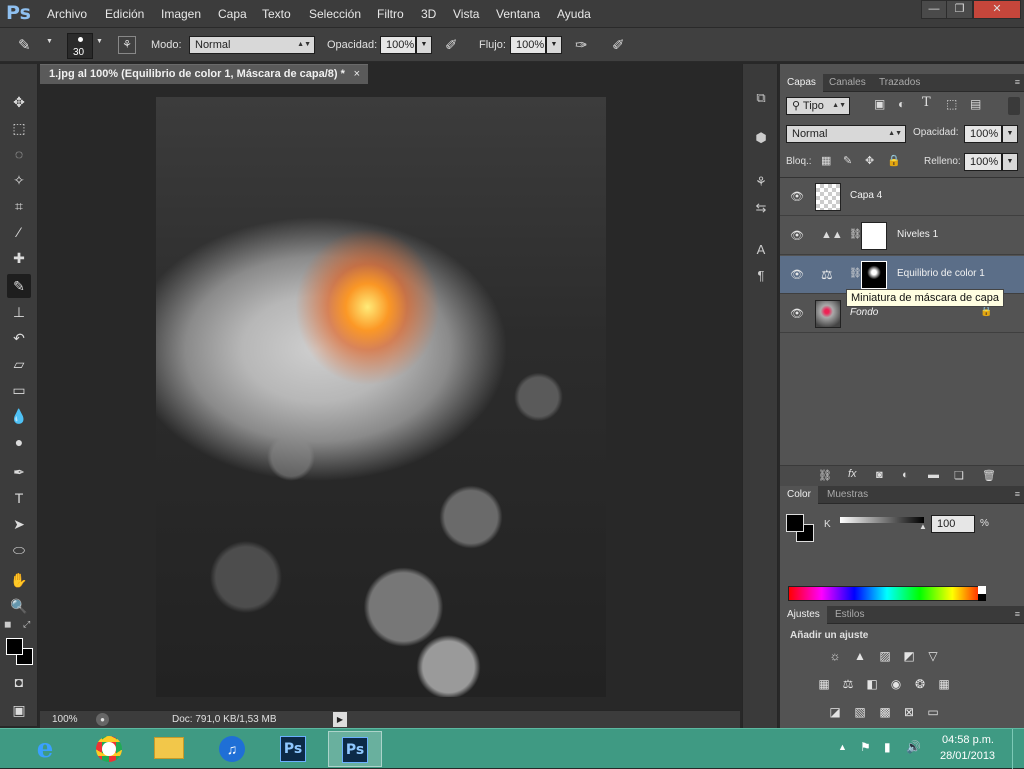 Image resolution: width=1024 pixels, height=769 pixels. I want to click on tab-canales: Canales, so click(847, 83).